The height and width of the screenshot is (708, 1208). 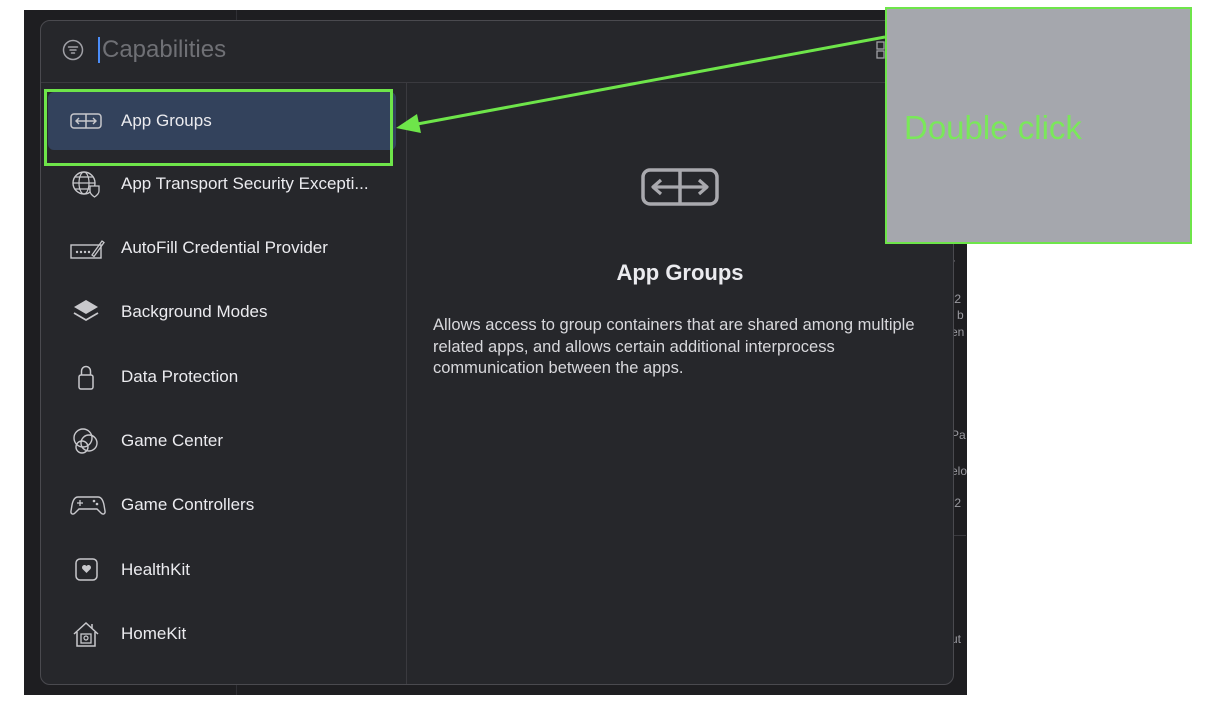 I want to click on capability-label: Background Modes, so click(x=194, y=311).